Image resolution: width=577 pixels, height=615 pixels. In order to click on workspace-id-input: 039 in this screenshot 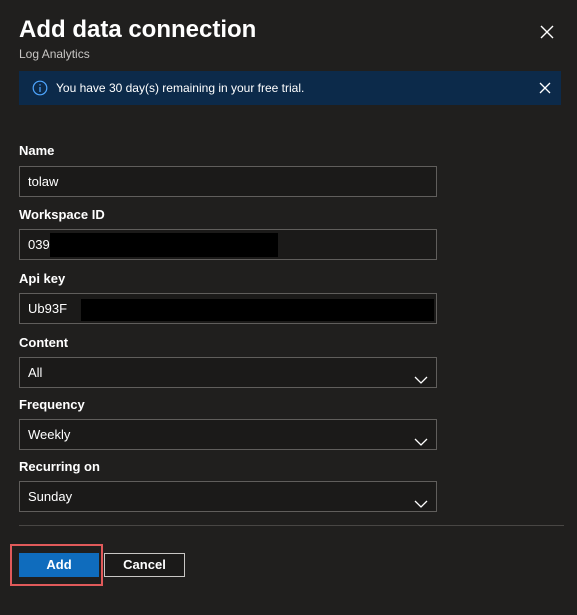, I will do `click(228, 244)`.